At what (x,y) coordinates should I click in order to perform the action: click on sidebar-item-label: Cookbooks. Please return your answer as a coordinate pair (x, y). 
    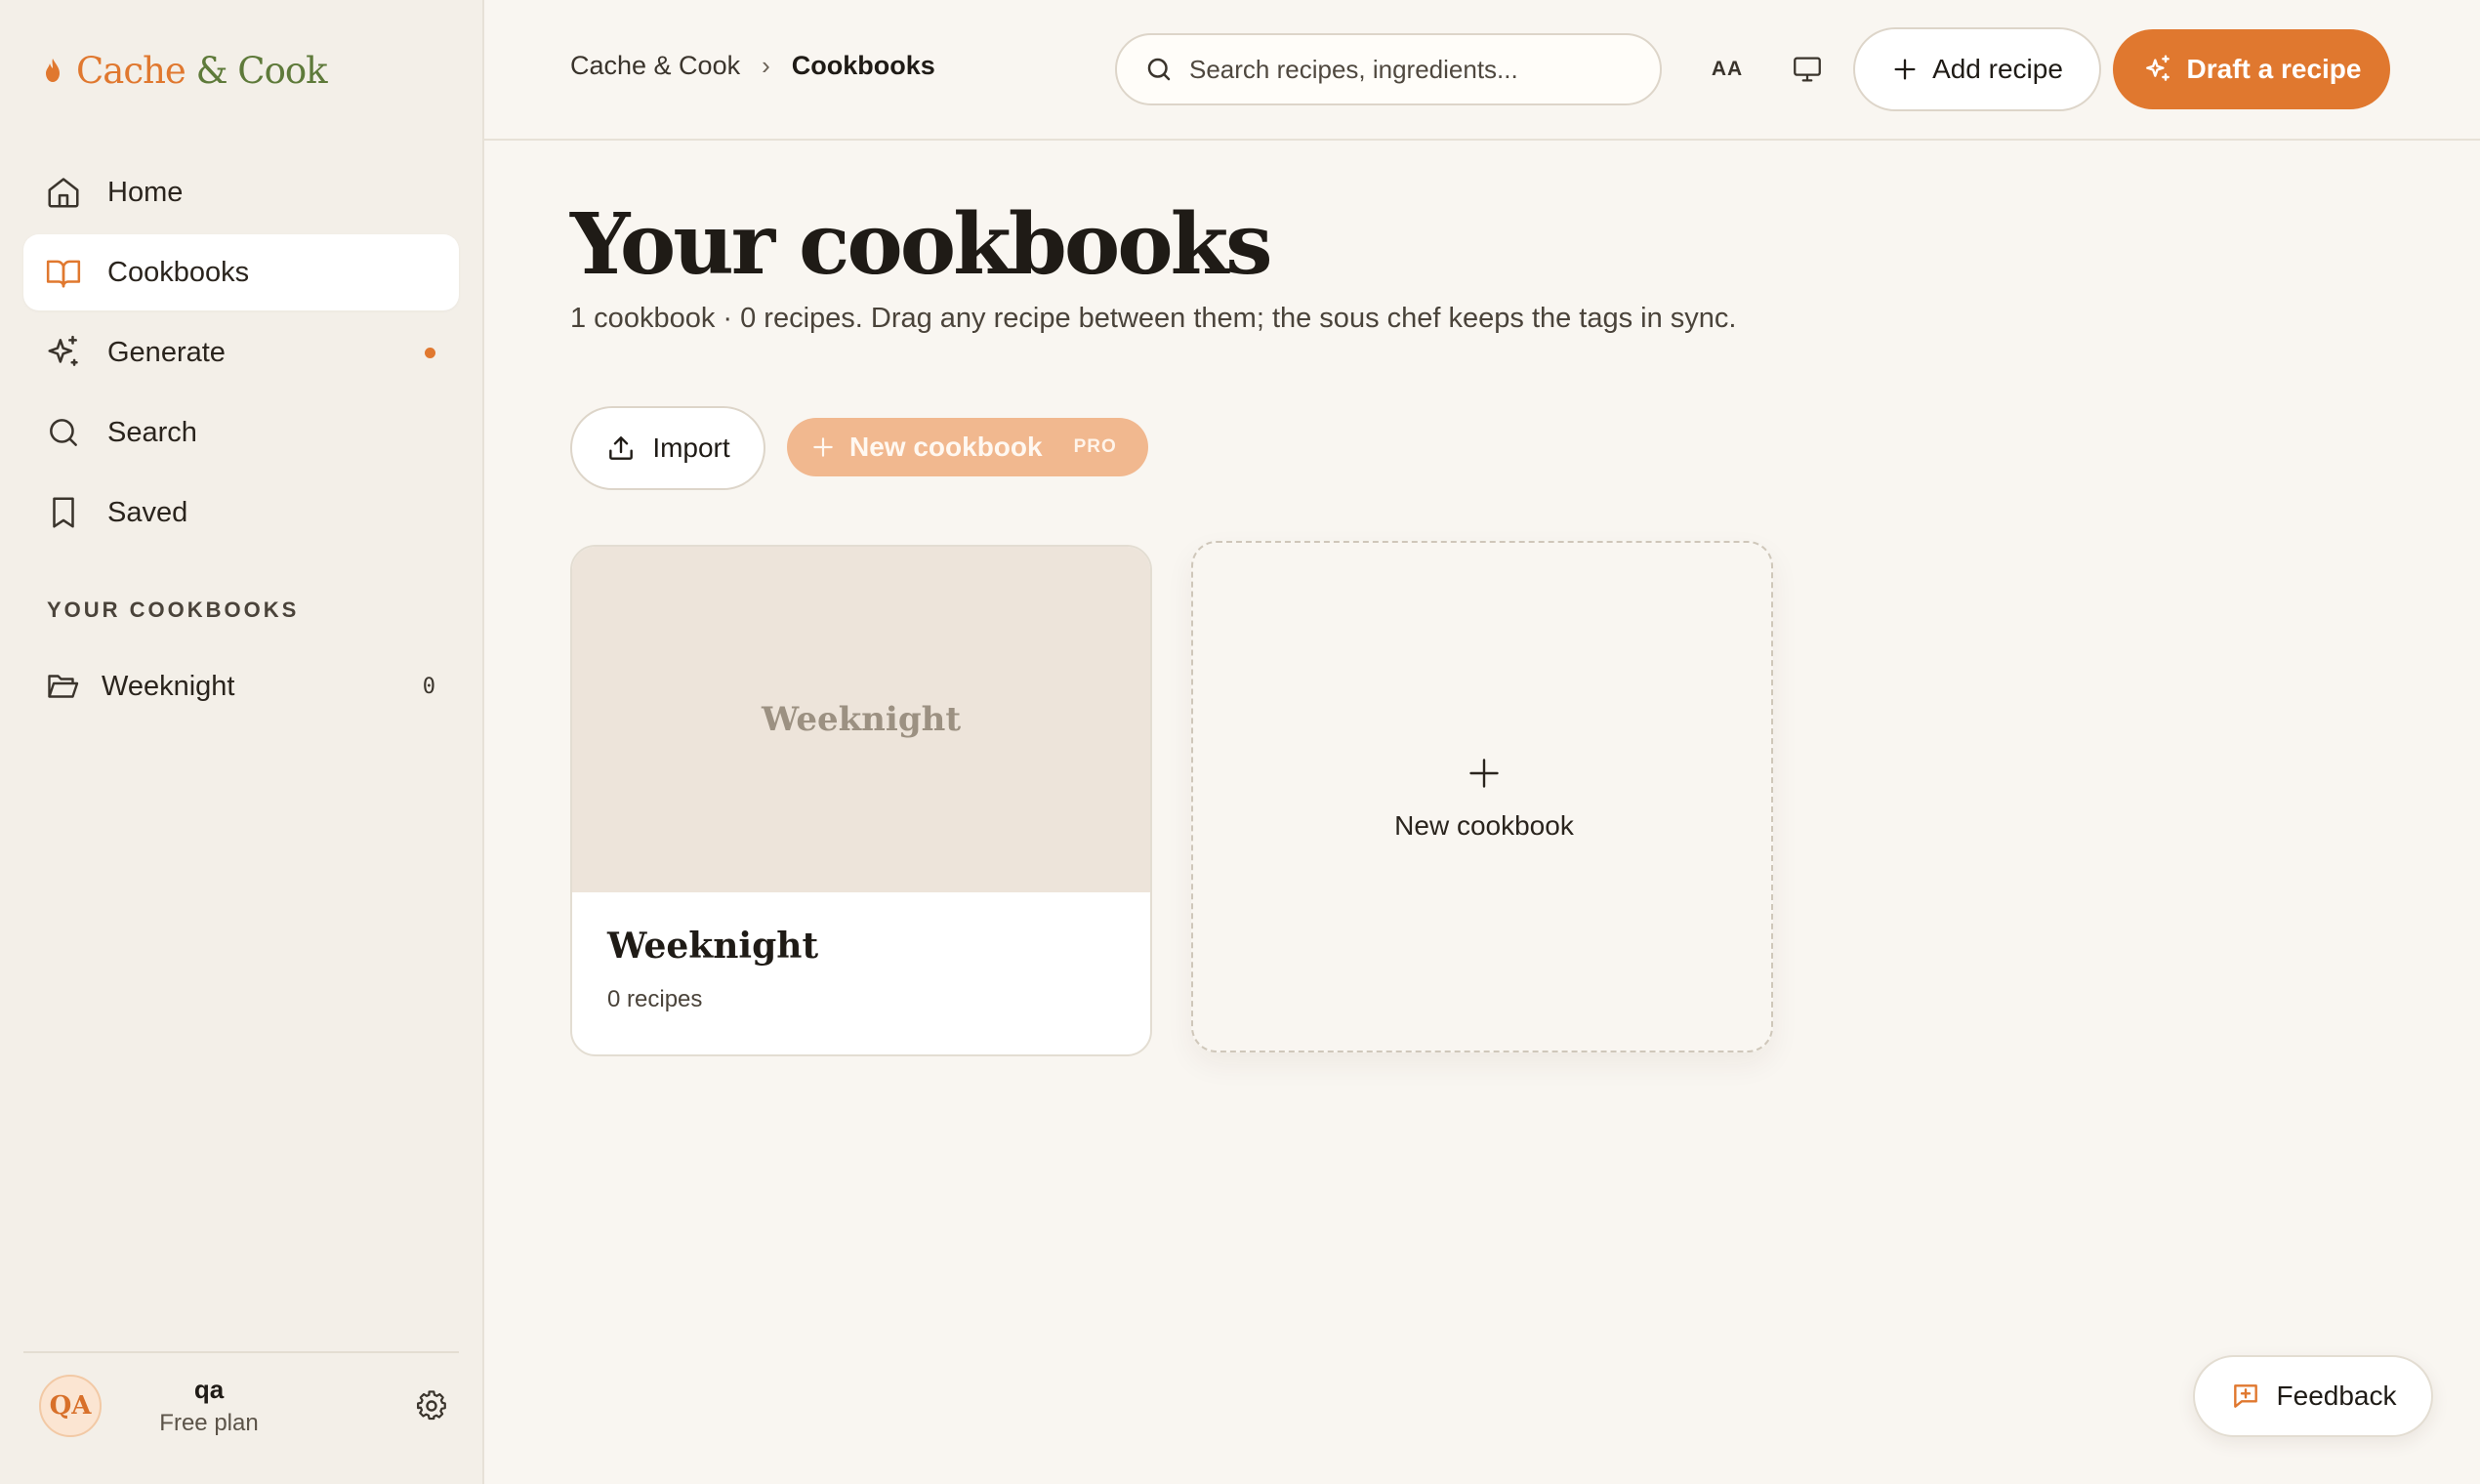
    Looking at the image, I should click on (178, 272).